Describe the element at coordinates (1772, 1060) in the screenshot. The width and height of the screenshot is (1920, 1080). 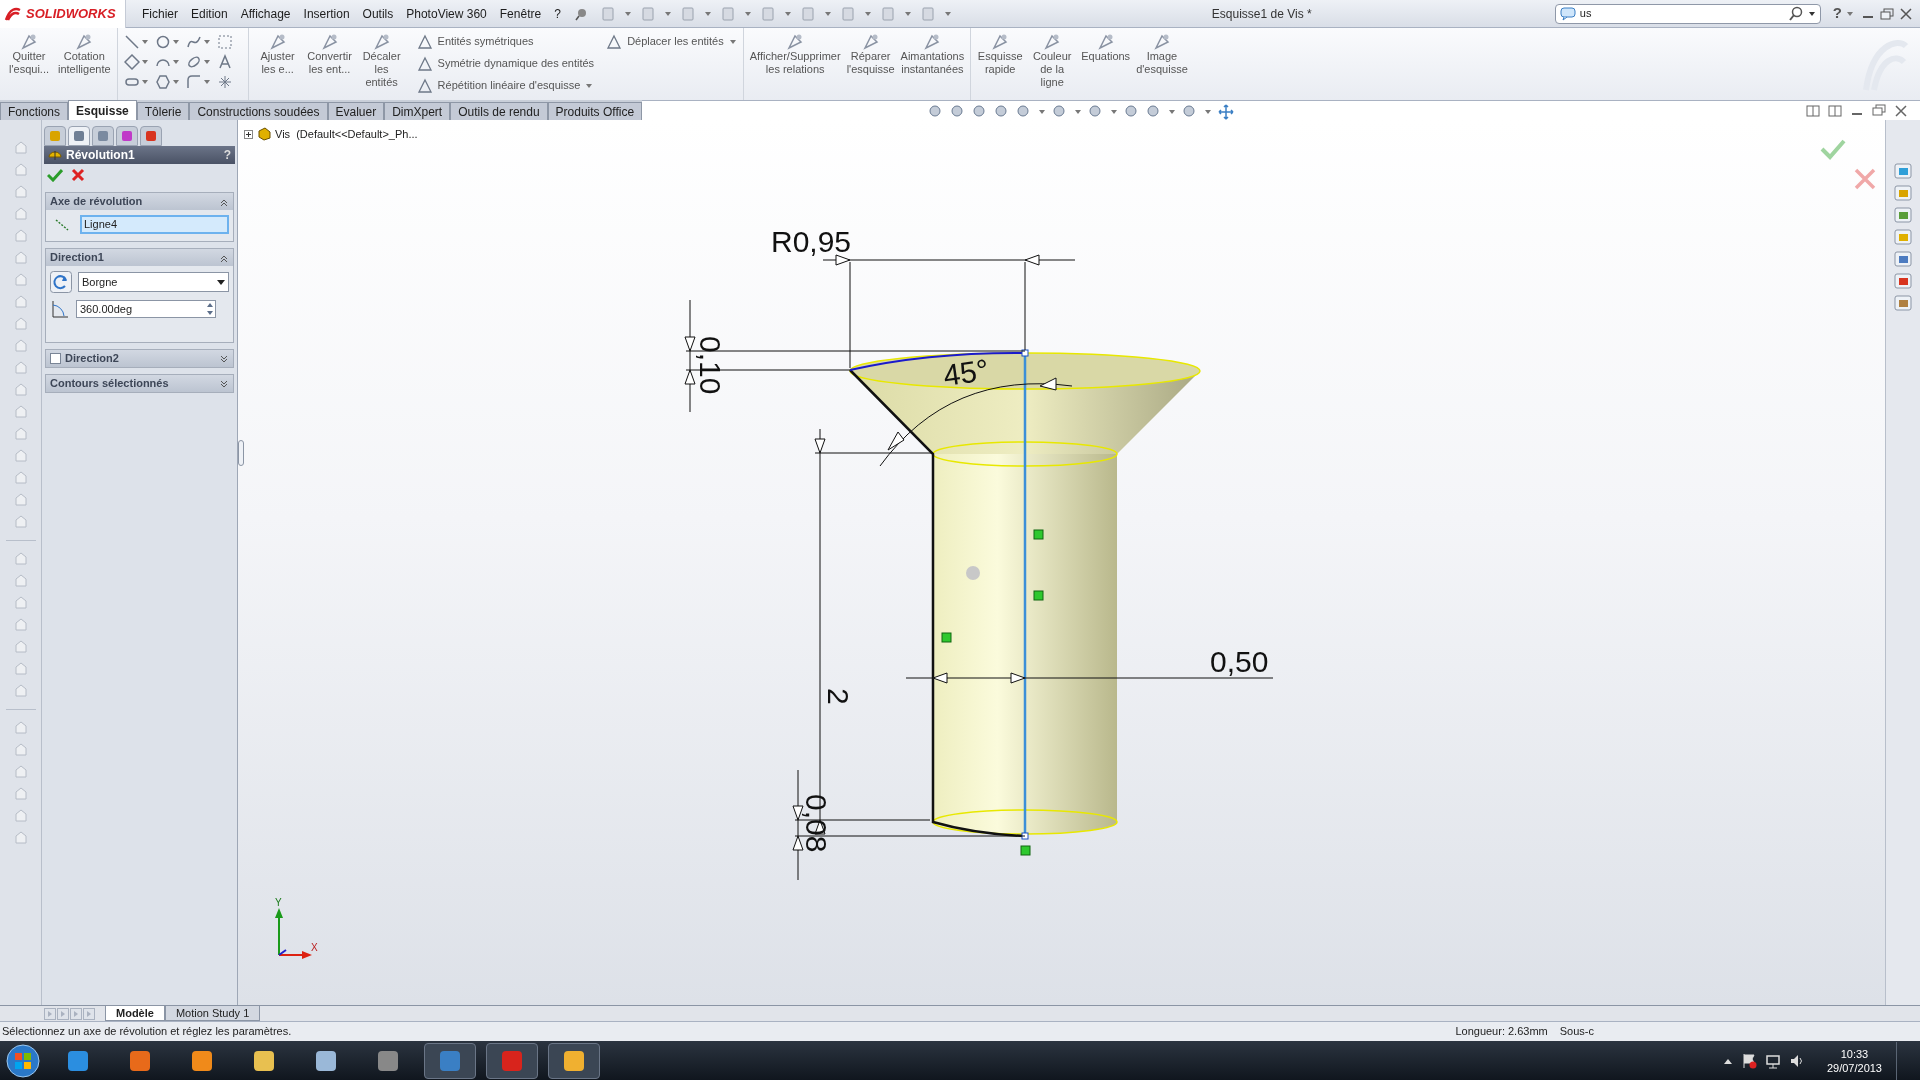
I see `network-icon` at that location.